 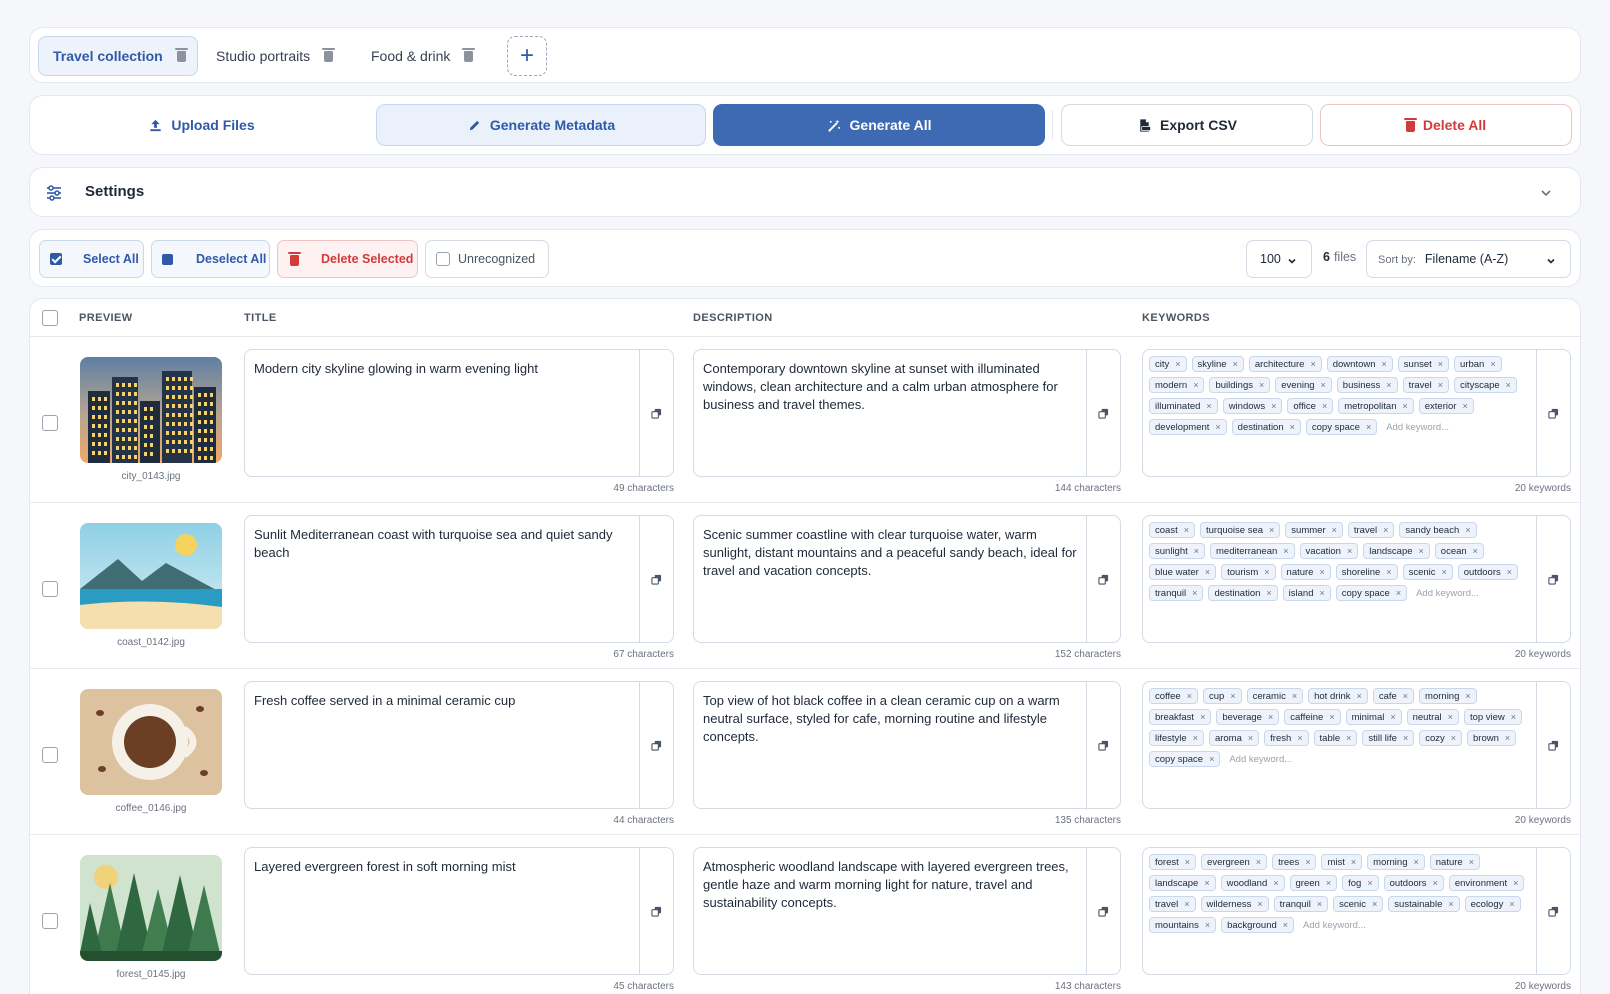 I want to click on keyword-chip: woodland ×, so click(x=1252, y=883).